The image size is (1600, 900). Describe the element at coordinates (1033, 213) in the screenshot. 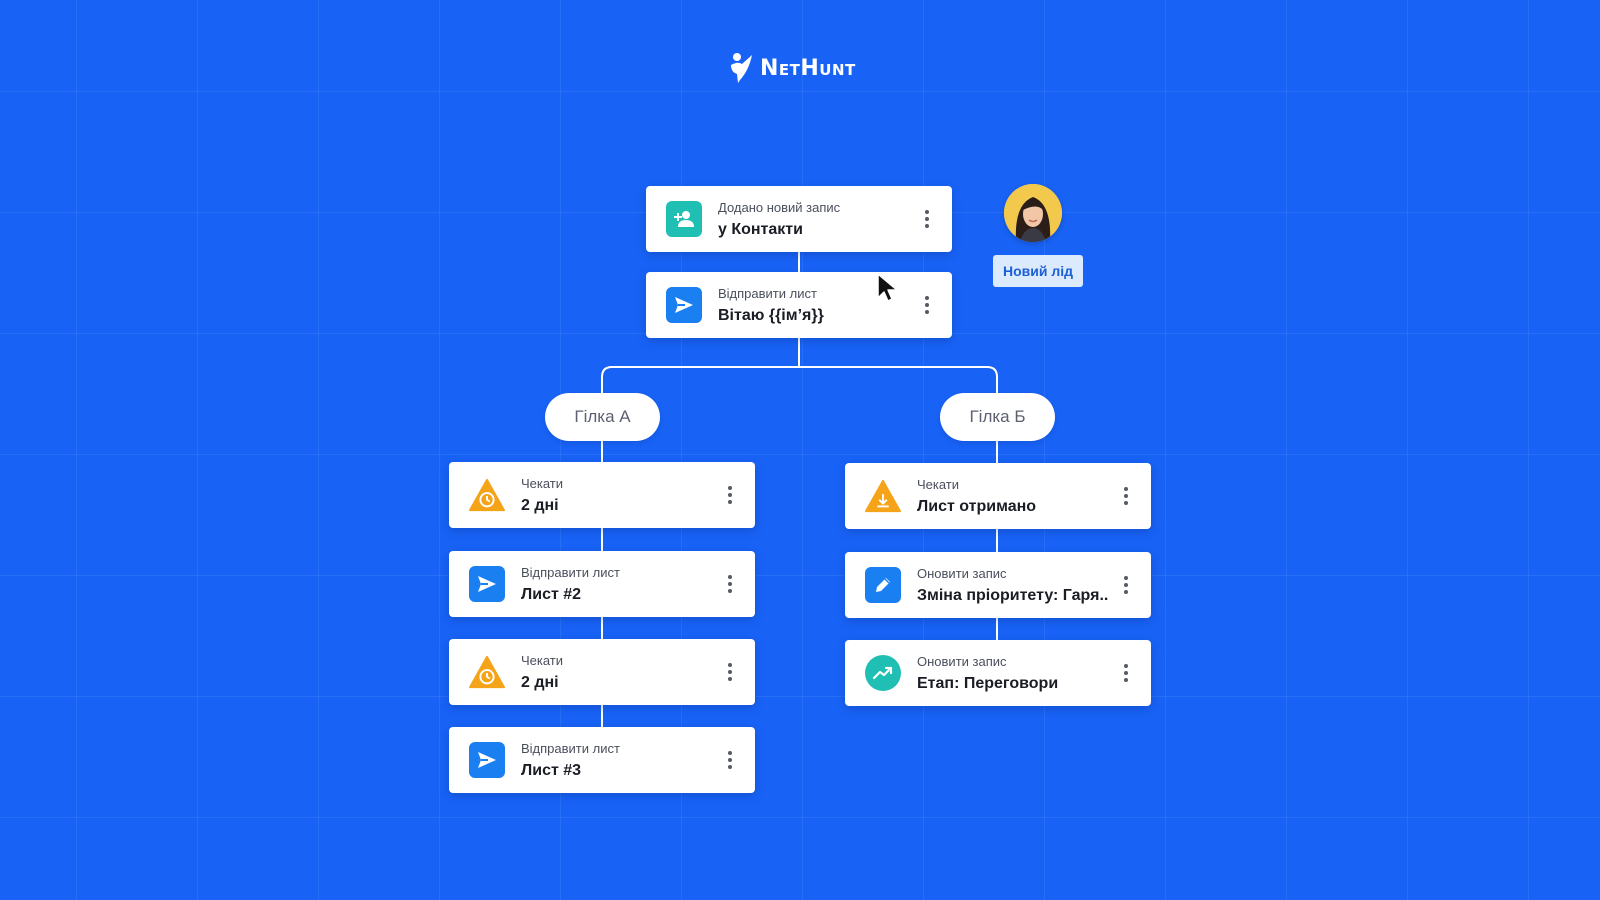

I see `lead-avatar` at that location.